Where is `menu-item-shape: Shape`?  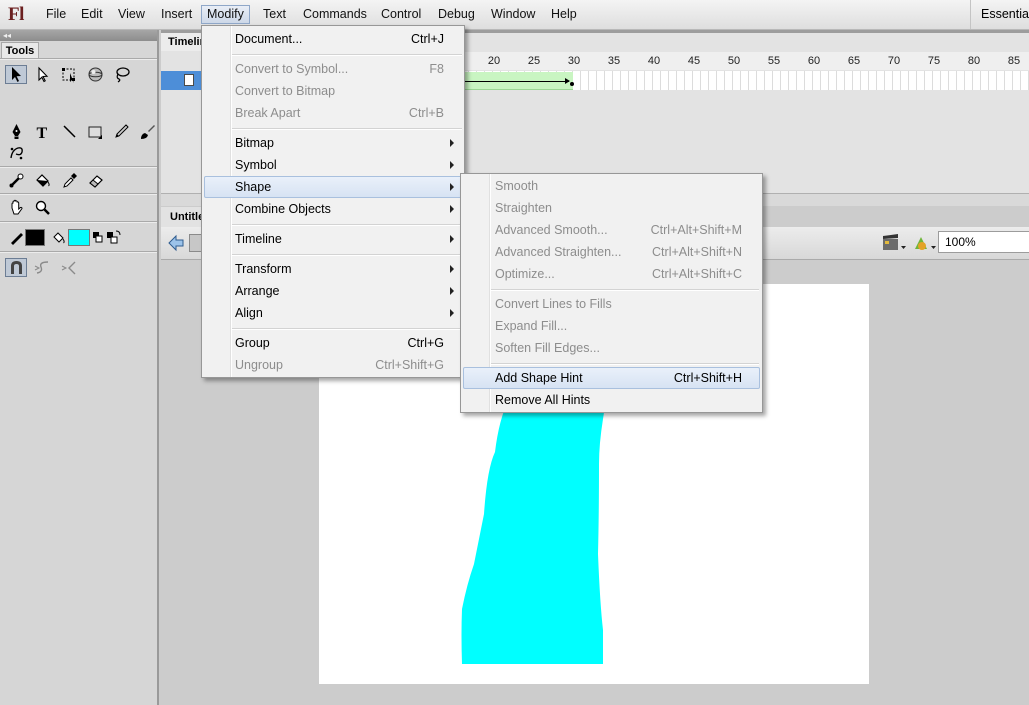
menu-item-shape: Shape is located at coordinates (333, 187).